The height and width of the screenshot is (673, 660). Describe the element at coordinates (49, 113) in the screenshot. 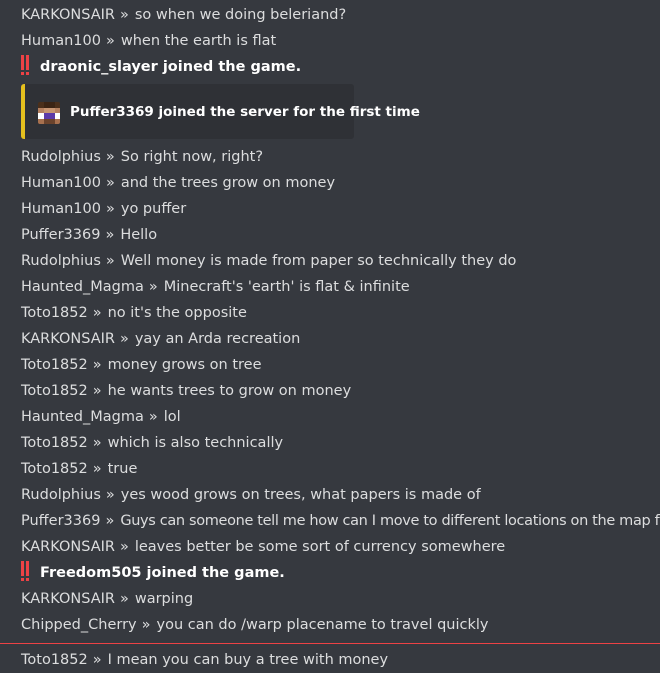

I see `minecraft-player-head-icon` at that location.